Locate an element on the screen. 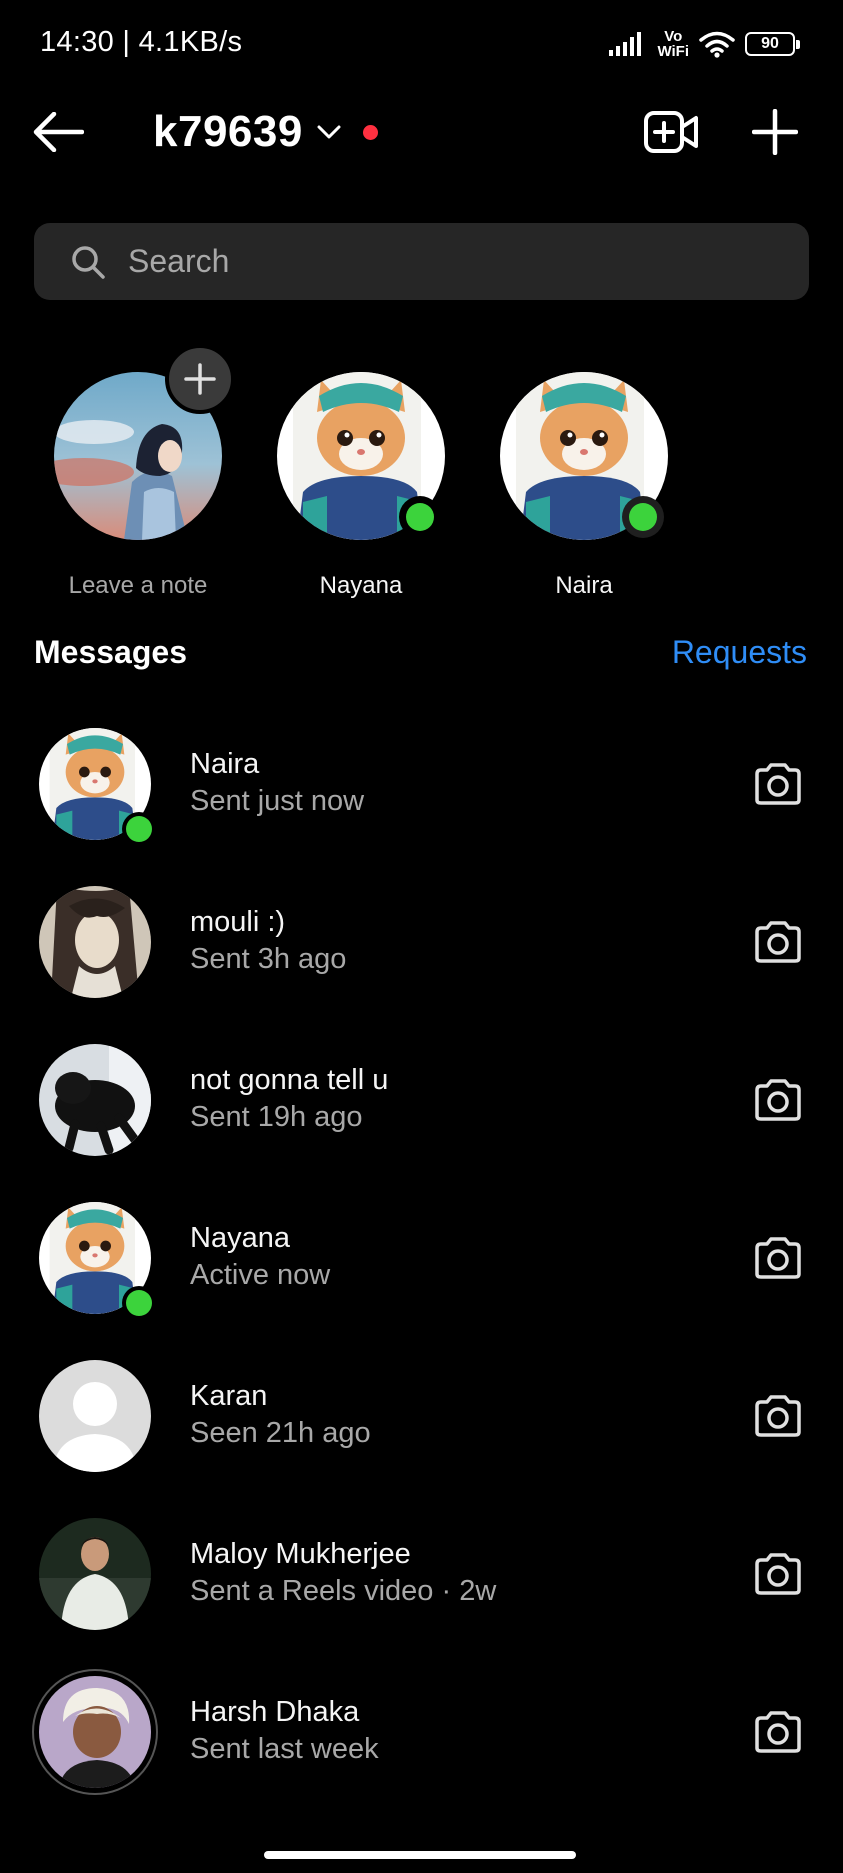  signal-icon is located at coordinates (625, 44).